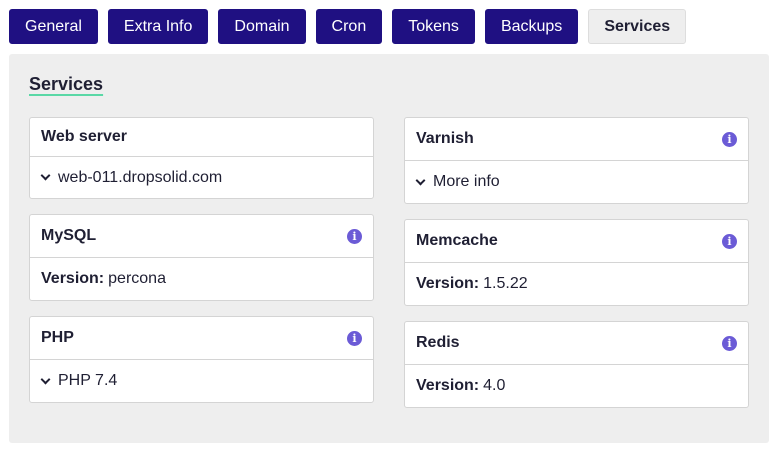 This screenshot has height=453, width=779. Describe the element at coordinates (505, 283) in the screenshot. I see `memcache-version: 1.5.22` at that location.